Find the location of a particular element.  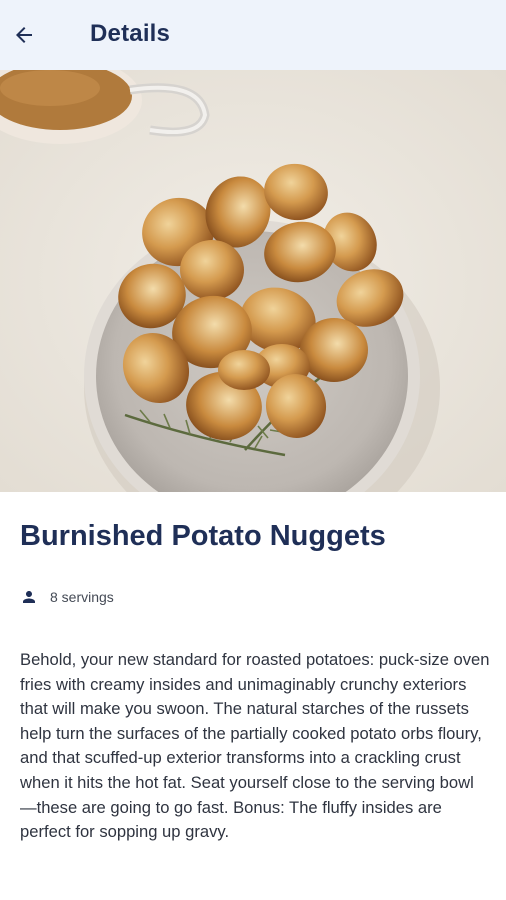

app-bar: Details is located at coordinates (253, 35).